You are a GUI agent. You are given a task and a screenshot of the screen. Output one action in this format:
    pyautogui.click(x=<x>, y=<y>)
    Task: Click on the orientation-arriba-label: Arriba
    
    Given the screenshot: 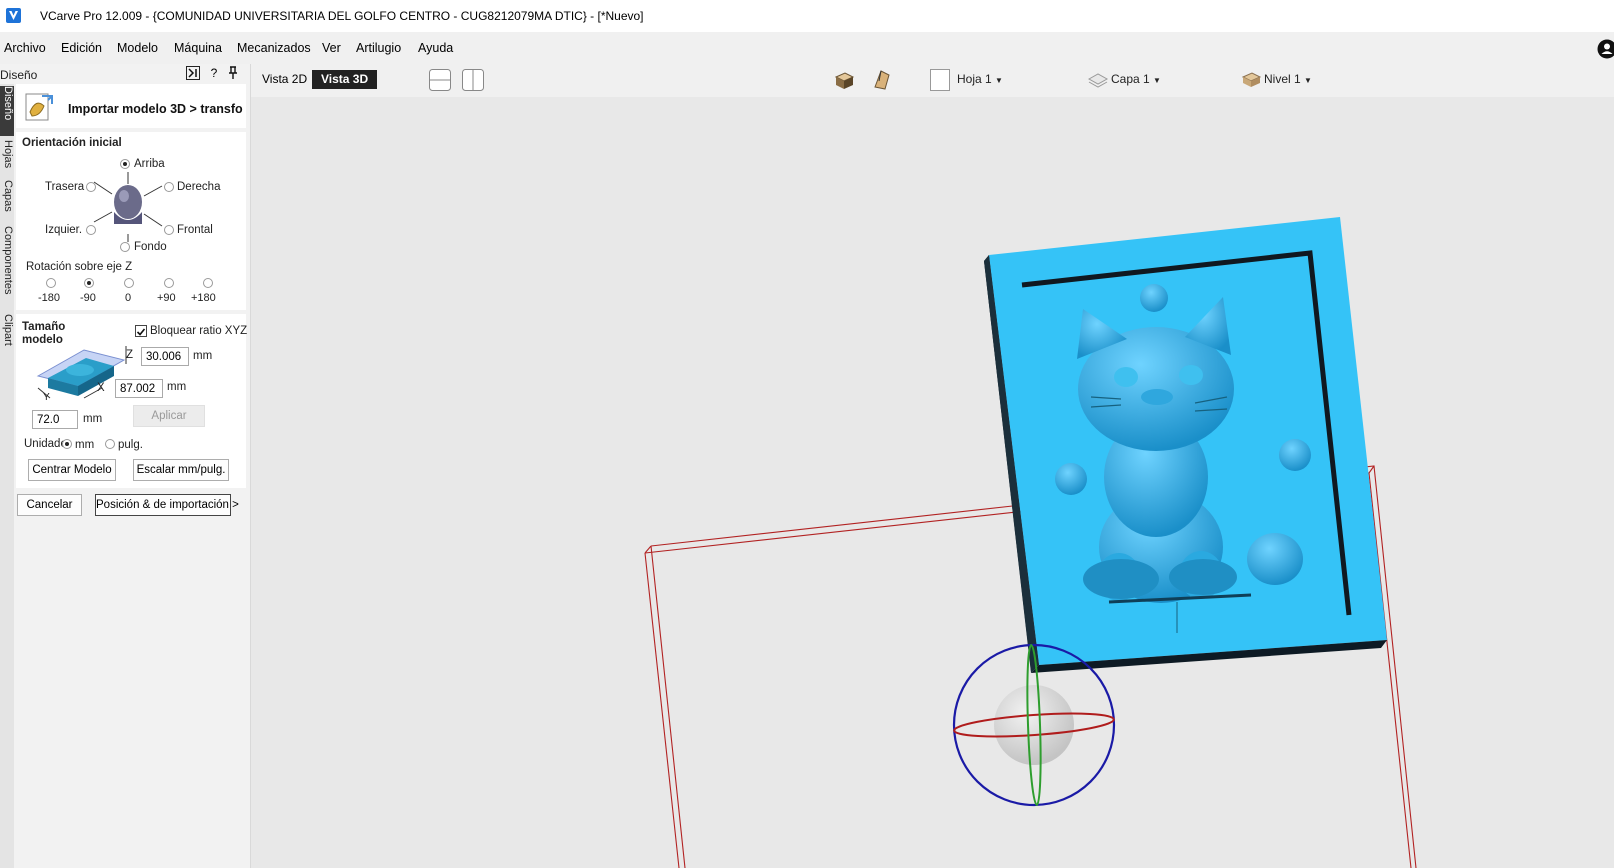 What is the action you would take?
    pyautogui.click(x=149, y=164)
    